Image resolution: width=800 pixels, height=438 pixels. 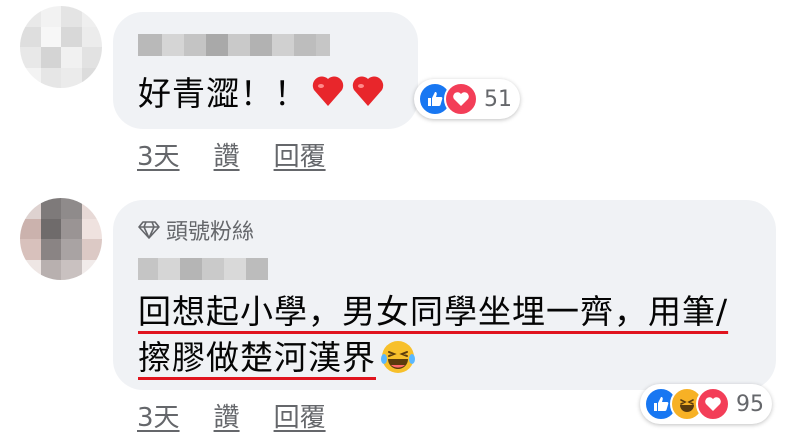 What do you see at coordinates (498, 99) in the screenshot?
I see `reaction-count: 51` at bounding box center [498, 99].